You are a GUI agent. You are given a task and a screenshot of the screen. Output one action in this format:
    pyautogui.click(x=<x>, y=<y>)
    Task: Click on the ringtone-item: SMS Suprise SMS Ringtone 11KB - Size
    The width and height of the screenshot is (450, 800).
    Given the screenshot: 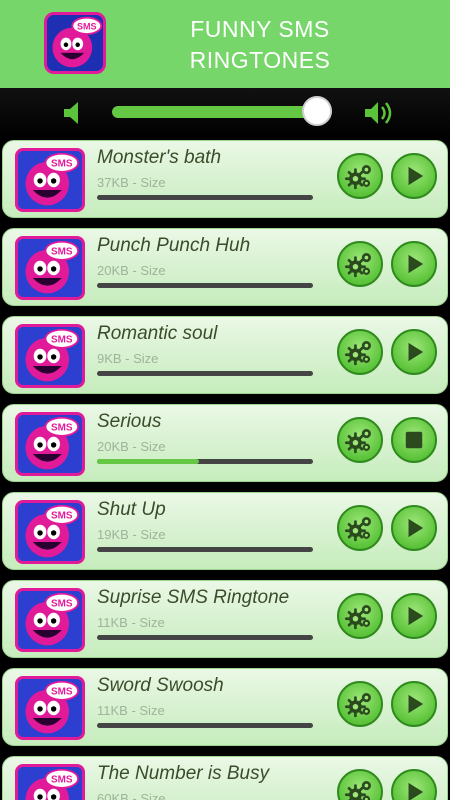 What is the action you would take?
    pyautogui.click(x=225, y=619)
    